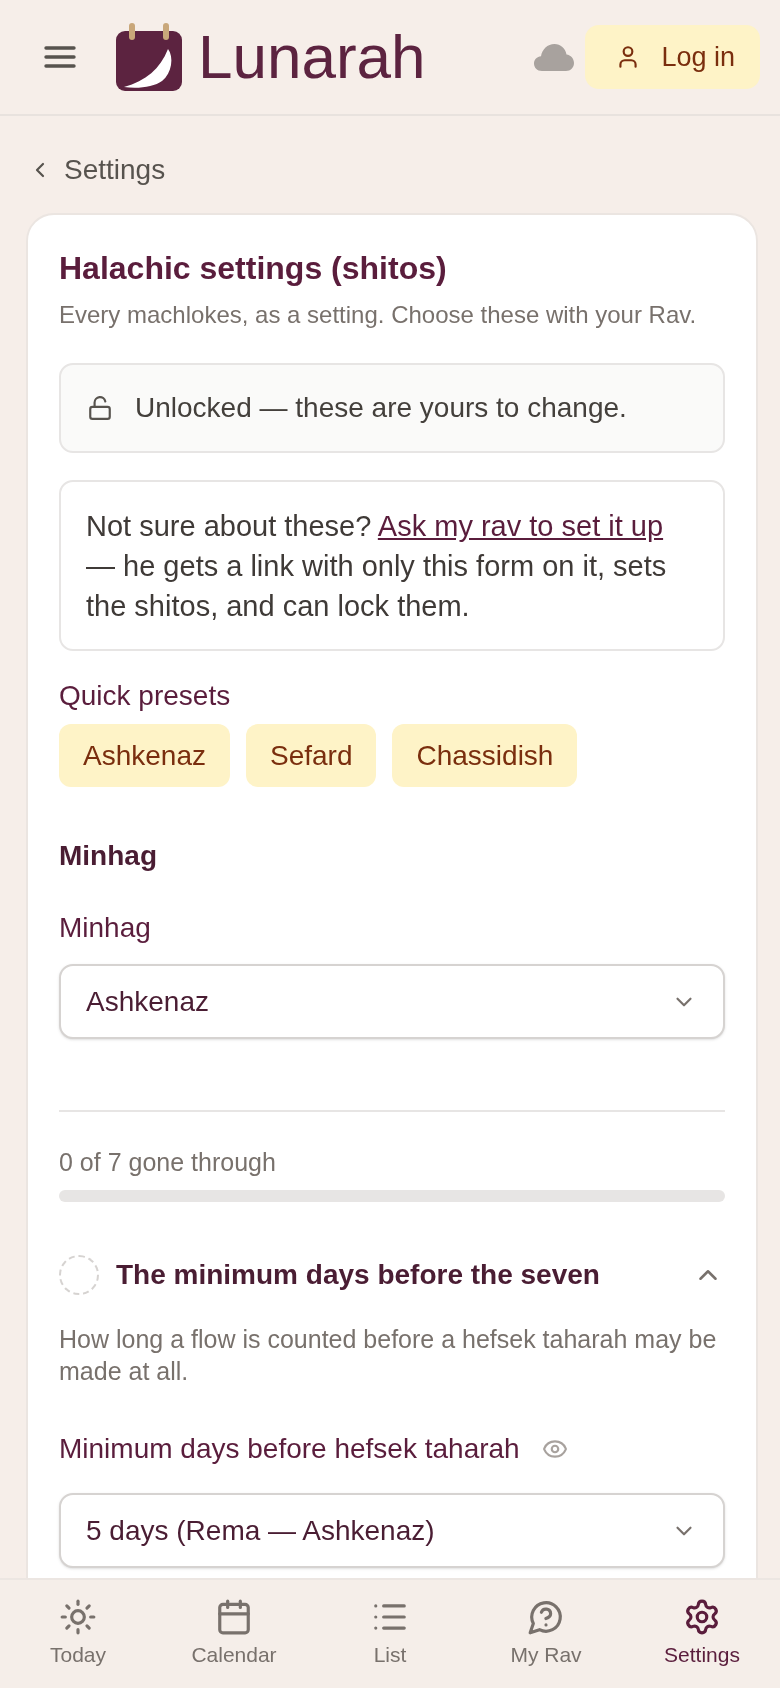 This screenshot has width=780, height=1688. I want to click on help-text: Not sure about these? Ask my rav to set it up — he gets a link with only this form on it, sets the shitos, and can lock them., so click(377, 566).